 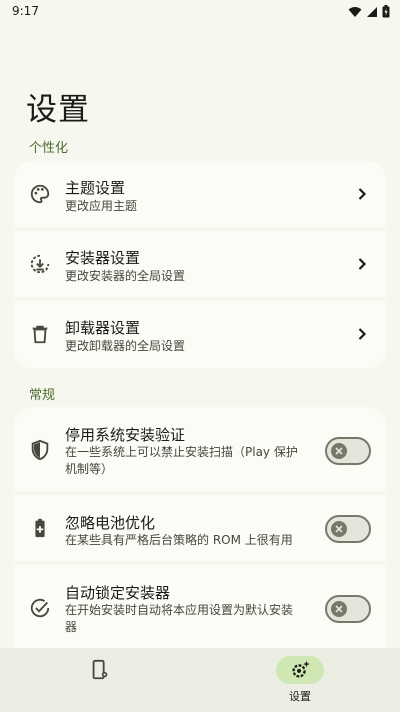 What do you see at coordinates (190, 461) in the screenshot?
I see `disable-verification-subtitle: 在一些系统上可以禁止安装扫描（Play 保护 机制等）` at bounding box center [190, 461].